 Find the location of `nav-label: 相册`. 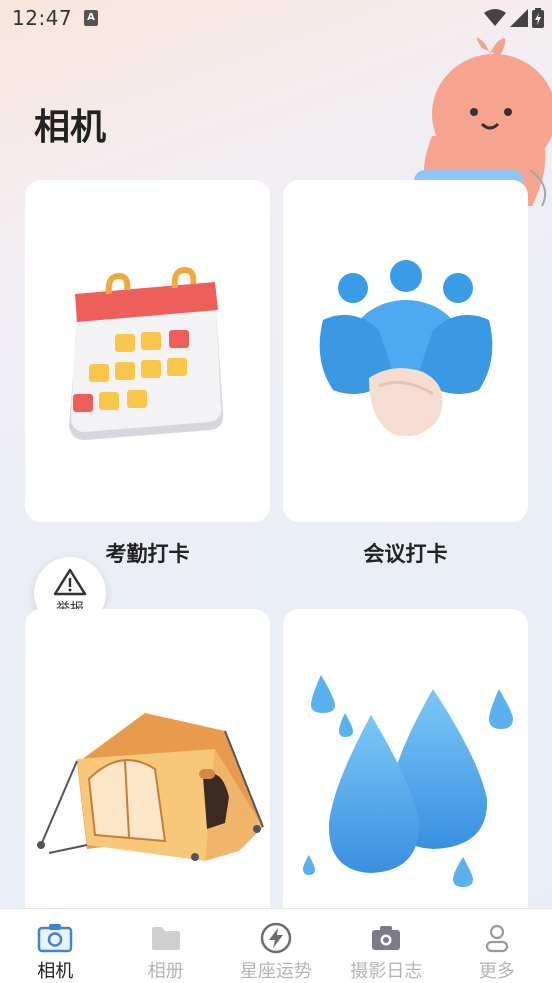

nav-label: 相册 is located at coordinates (165, 971).